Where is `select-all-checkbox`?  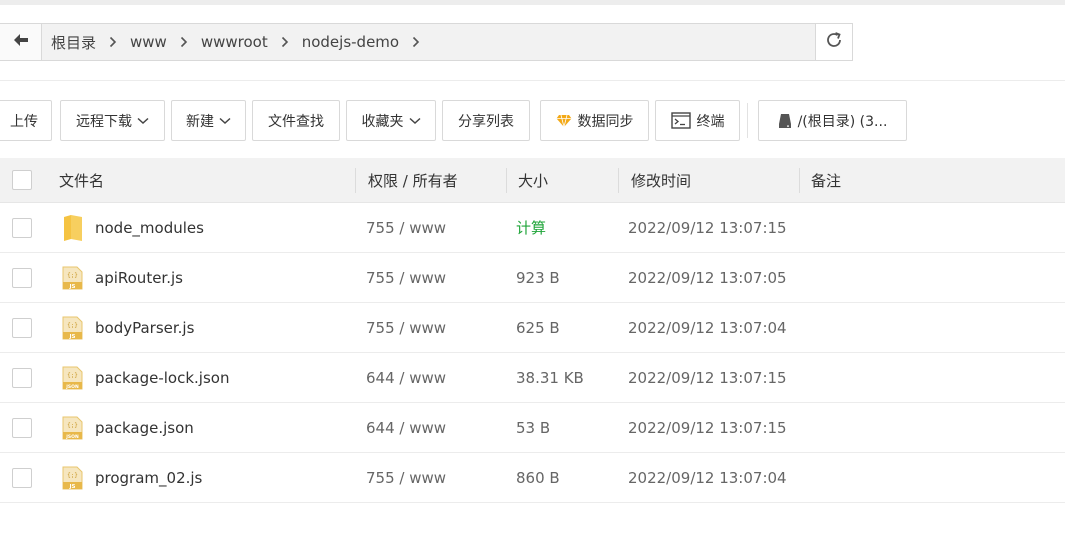 select-all-checkbox is located at coordinates (22, 180).